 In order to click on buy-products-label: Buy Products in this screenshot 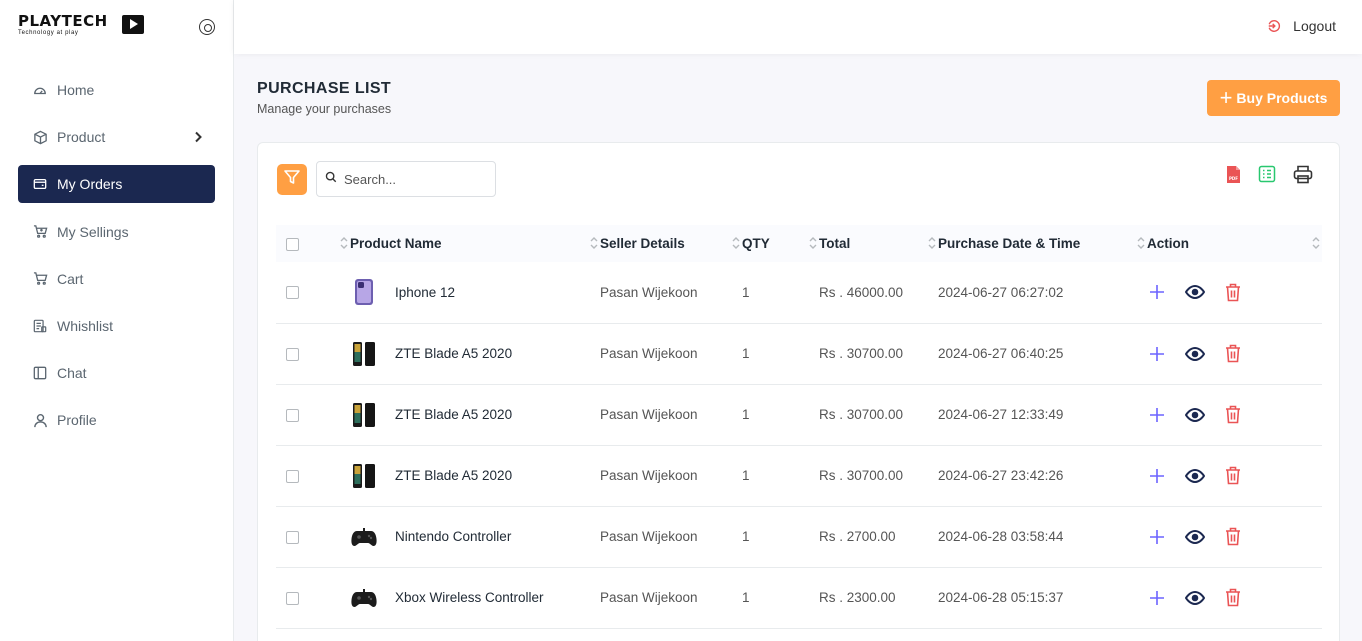, I will do `click(1282, 98)`.